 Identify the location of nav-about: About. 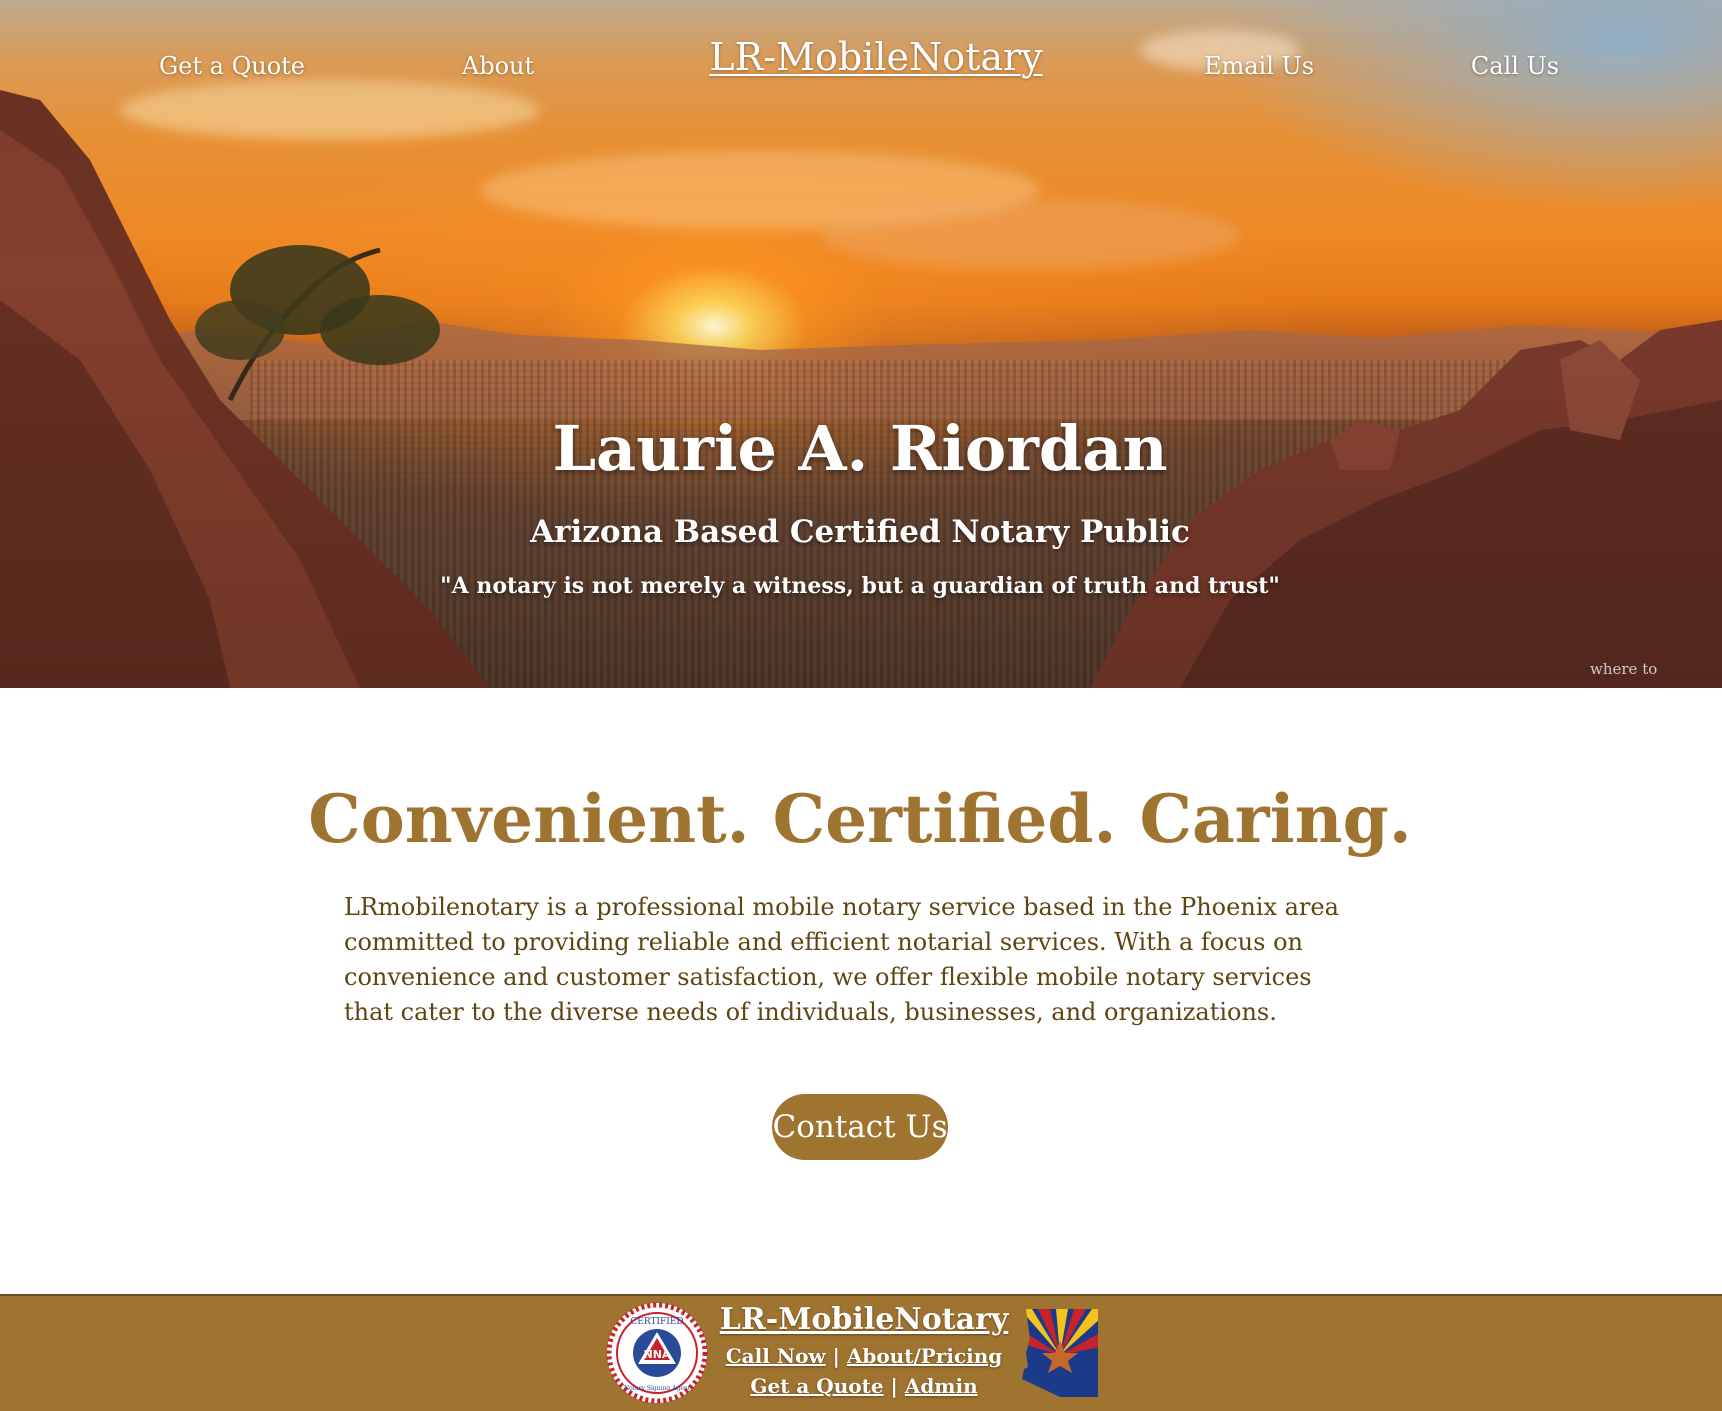
(498, 66).